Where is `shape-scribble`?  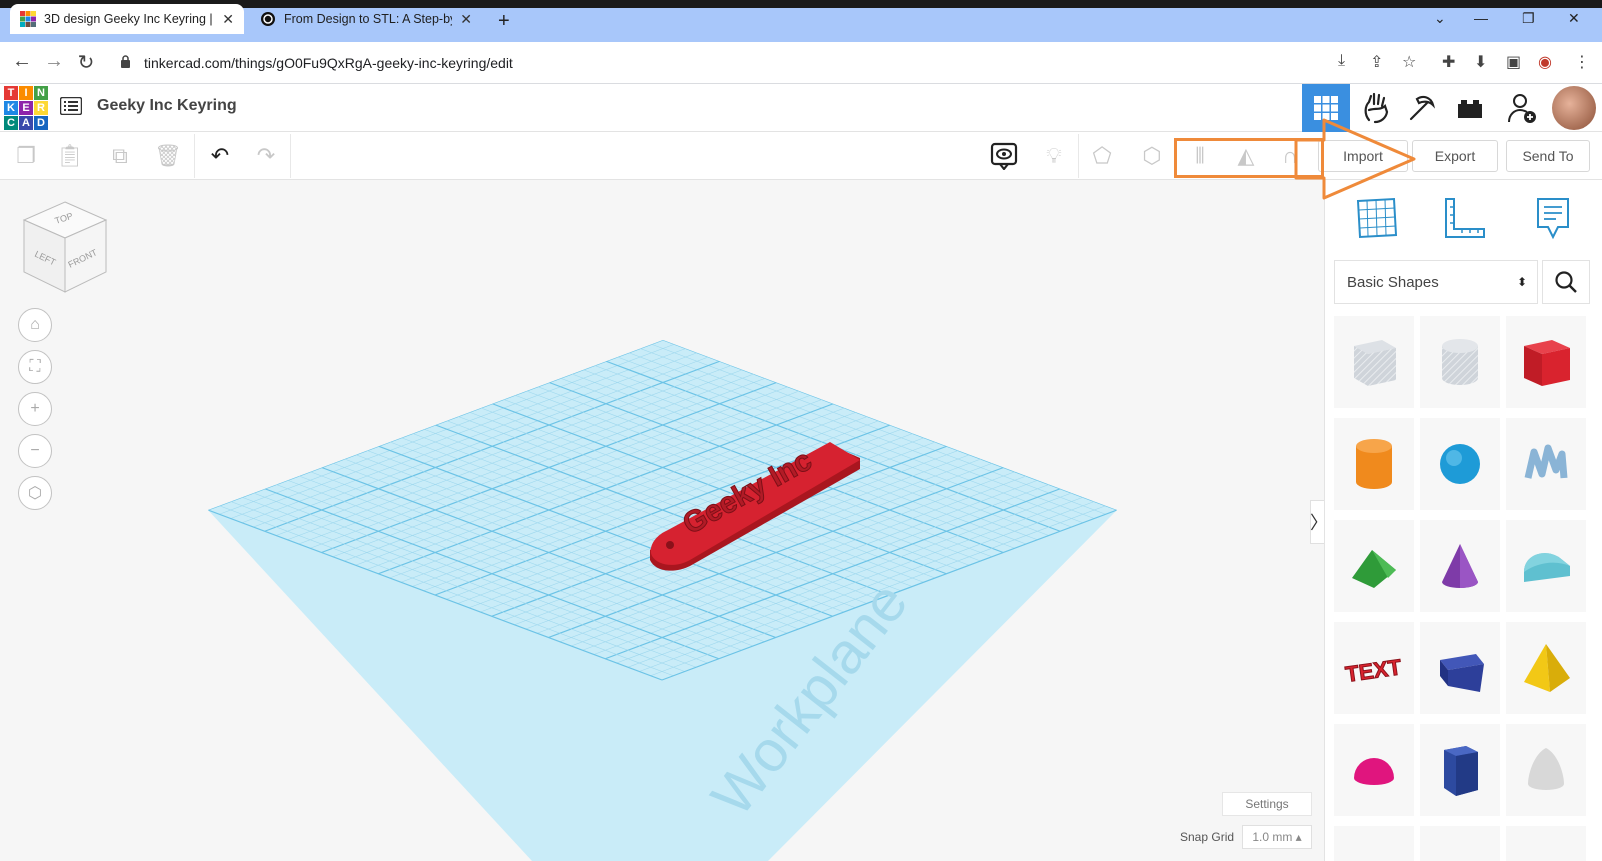 shape-scribble is located at coordinates (1546, 464).